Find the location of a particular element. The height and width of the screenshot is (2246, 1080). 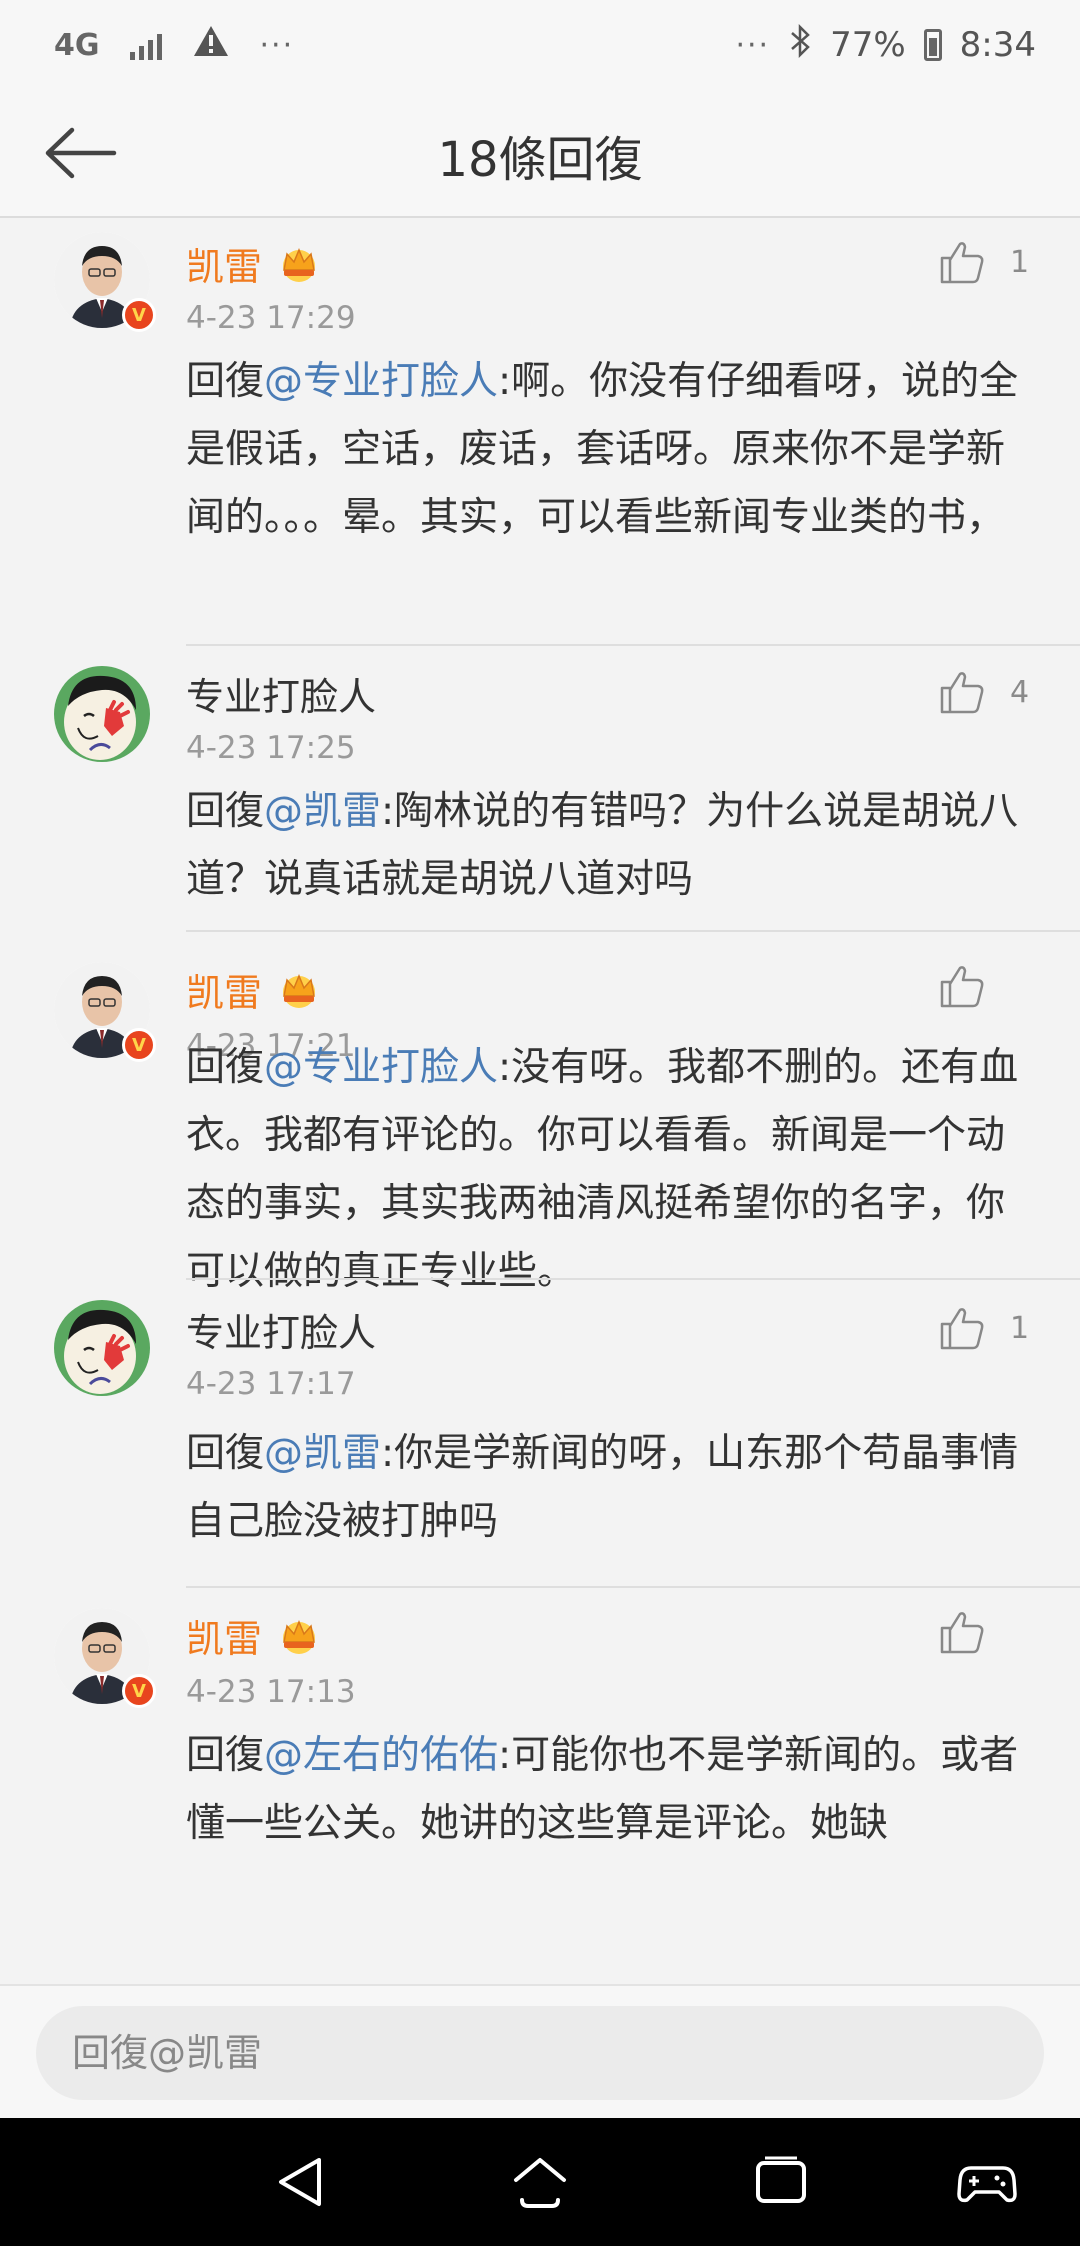

signal-icon is located at coordinates (145, 45).